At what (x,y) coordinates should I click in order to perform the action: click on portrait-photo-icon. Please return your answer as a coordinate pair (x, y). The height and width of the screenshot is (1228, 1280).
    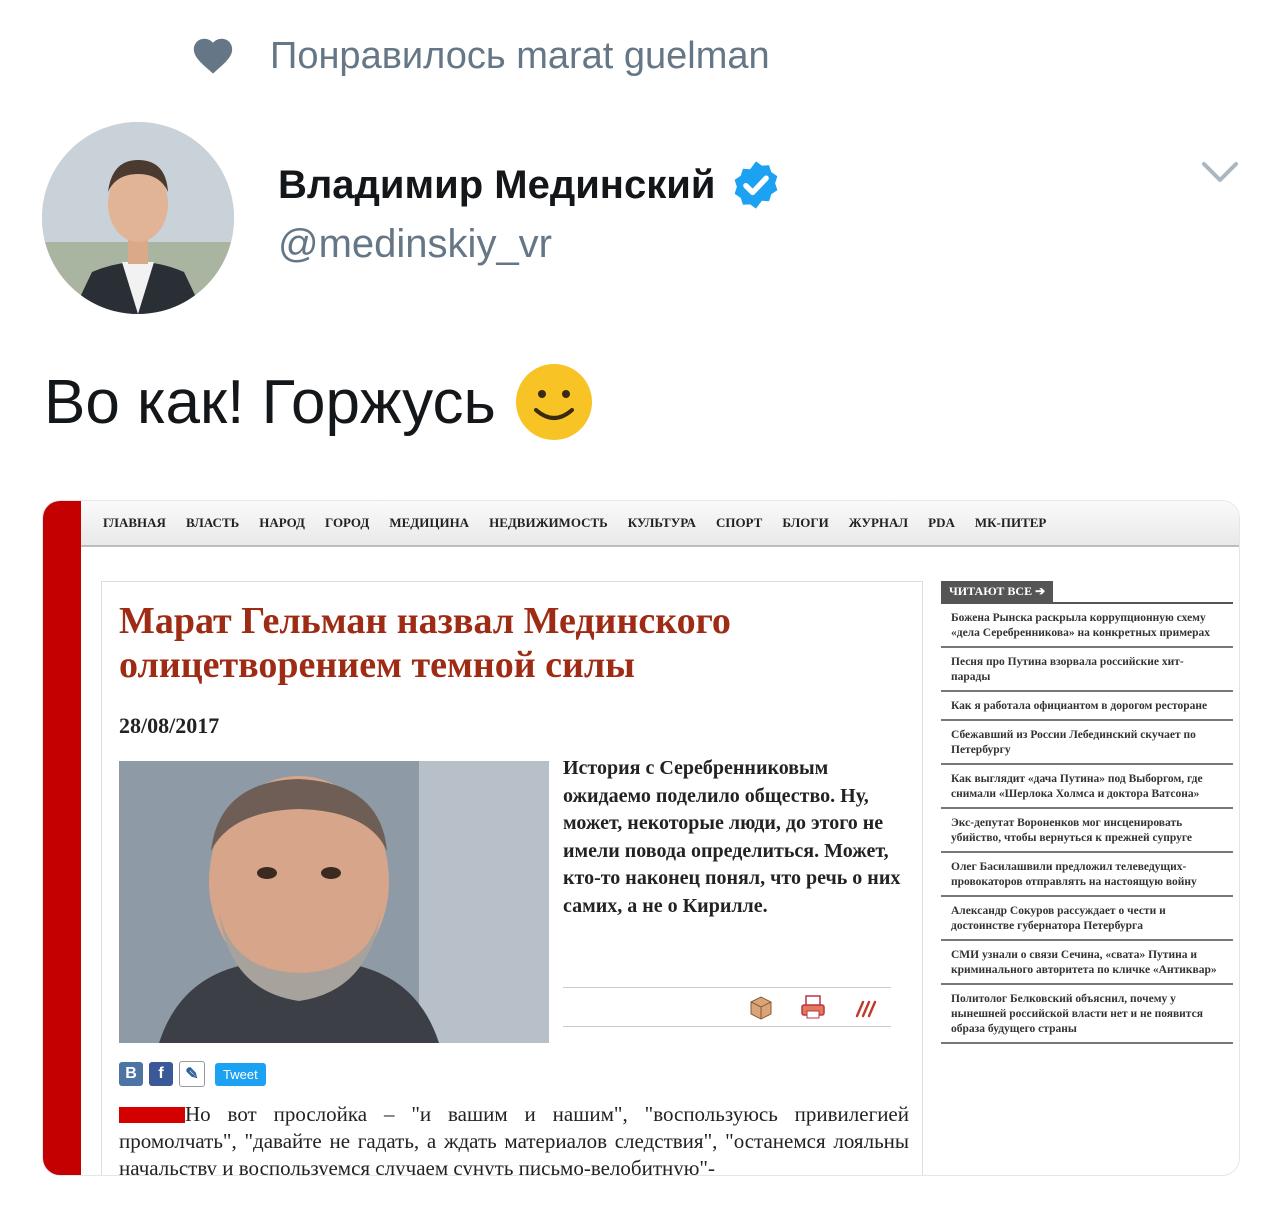
    Looking at the image, I should click on (334, 902).